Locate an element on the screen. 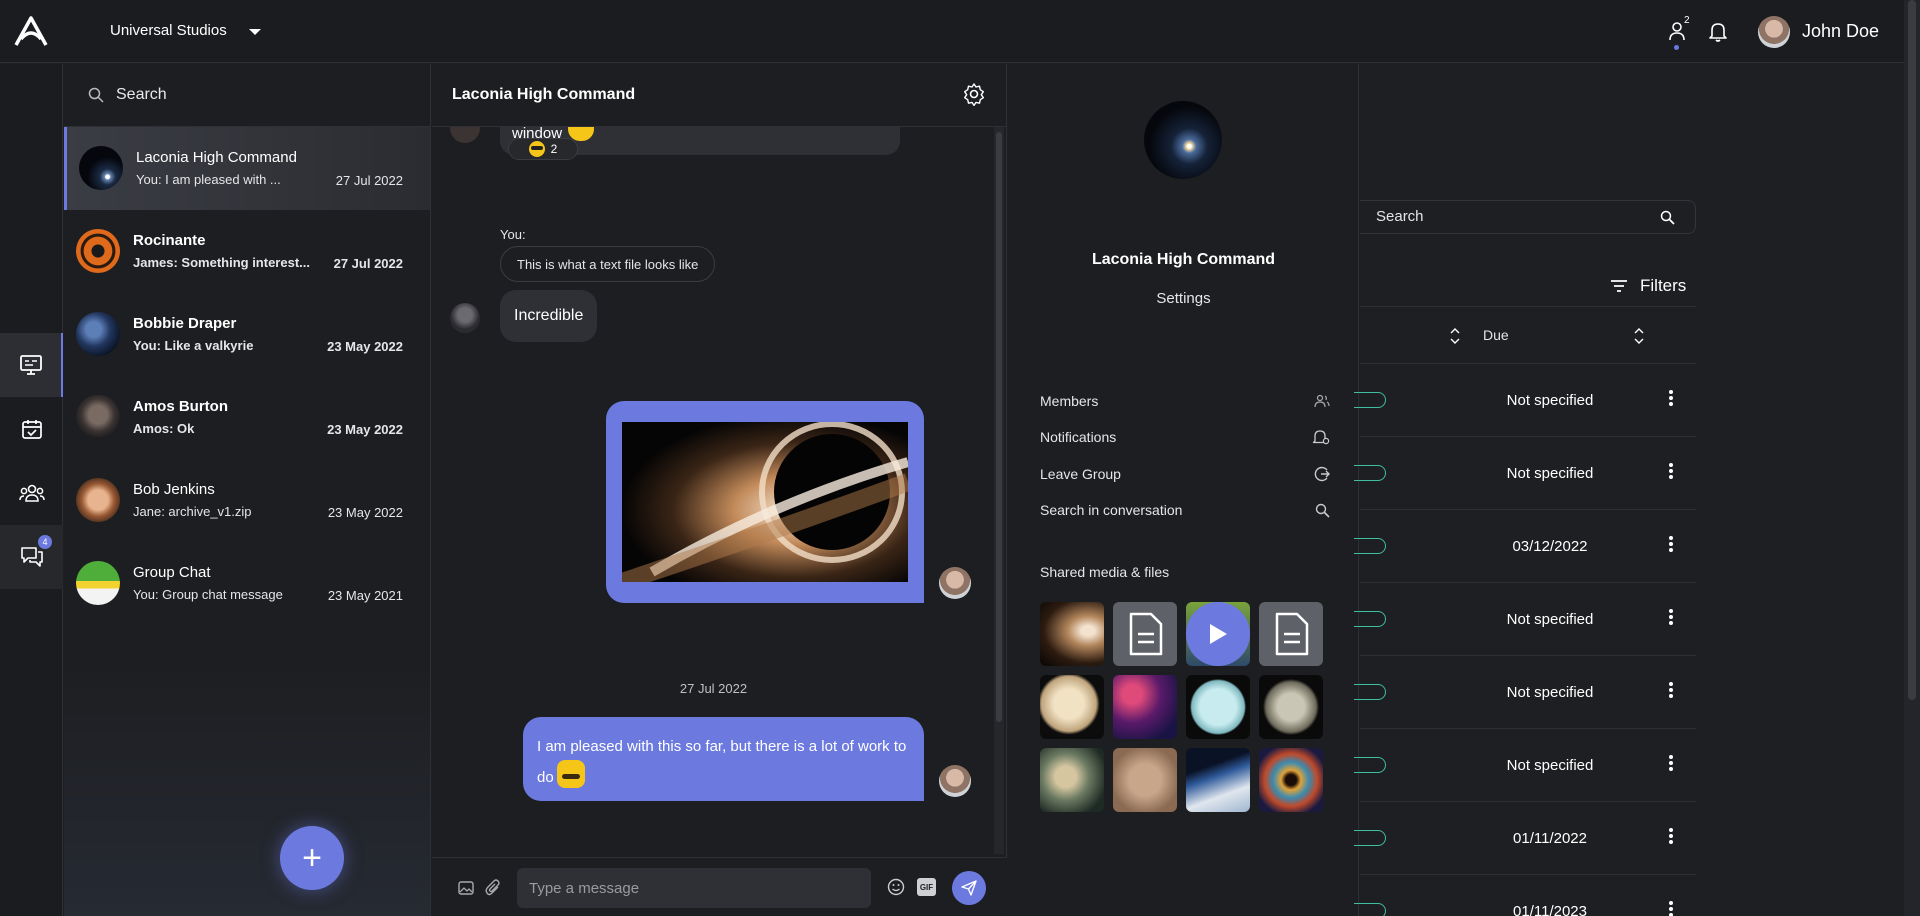  gif-button: GIF is located at coordinates (926, 887).